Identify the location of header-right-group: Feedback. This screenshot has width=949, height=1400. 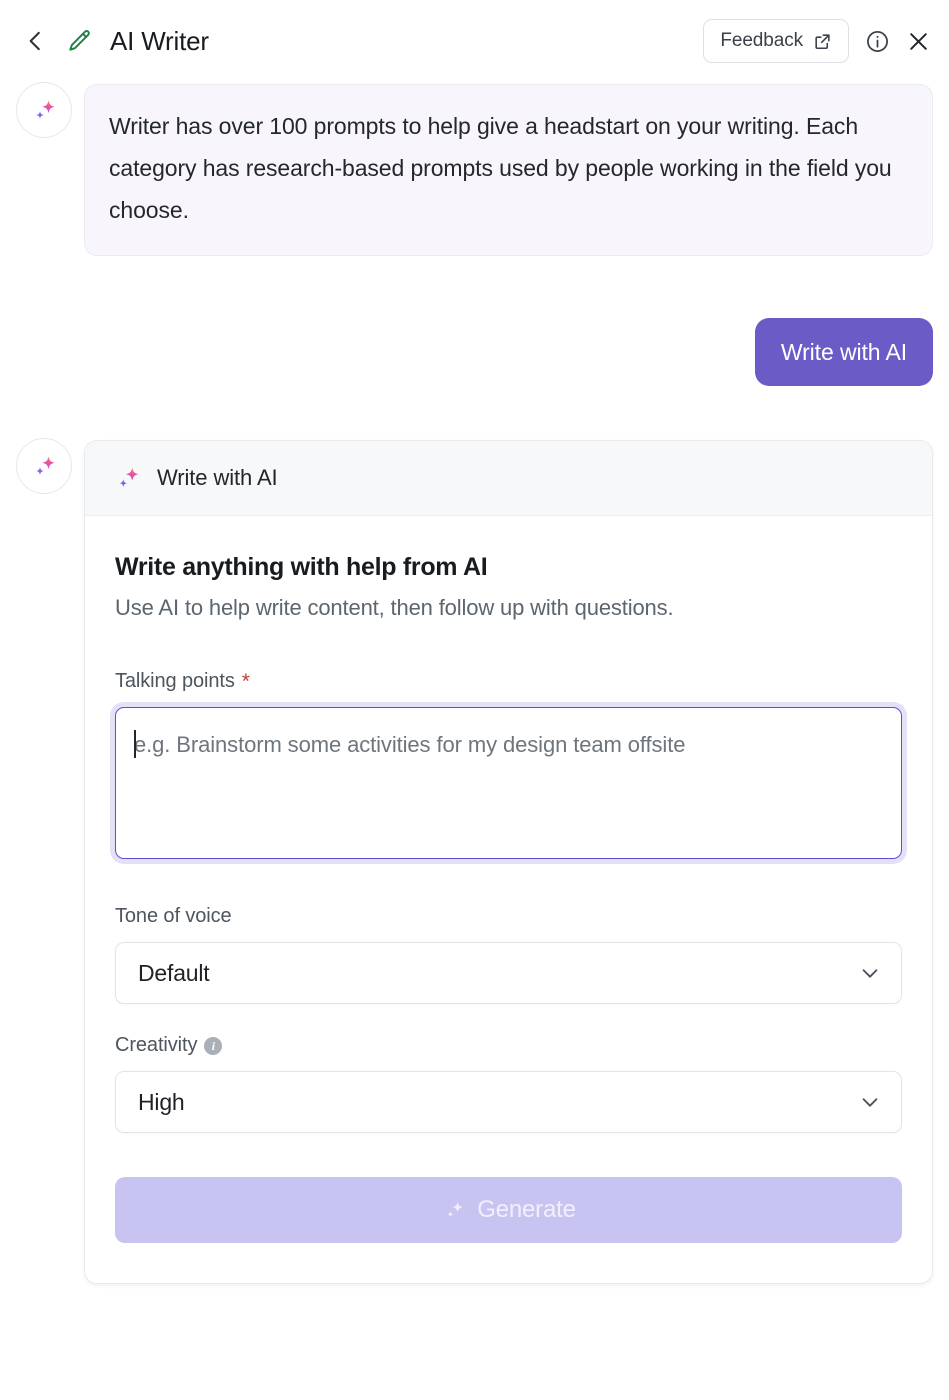
(817, 41).